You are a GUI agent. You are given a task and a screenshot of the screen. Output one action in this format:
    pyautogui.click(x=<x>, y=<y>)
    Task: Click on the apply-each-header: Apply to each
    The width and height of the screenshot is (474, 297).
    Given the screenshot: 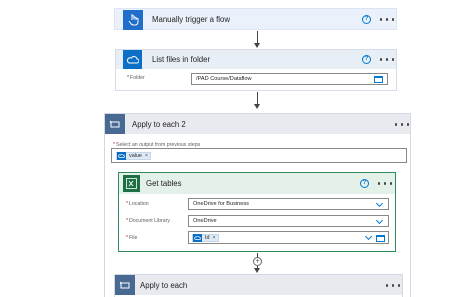 What is the action you would take?
    pyautogui.click(x=258, y=285)
    